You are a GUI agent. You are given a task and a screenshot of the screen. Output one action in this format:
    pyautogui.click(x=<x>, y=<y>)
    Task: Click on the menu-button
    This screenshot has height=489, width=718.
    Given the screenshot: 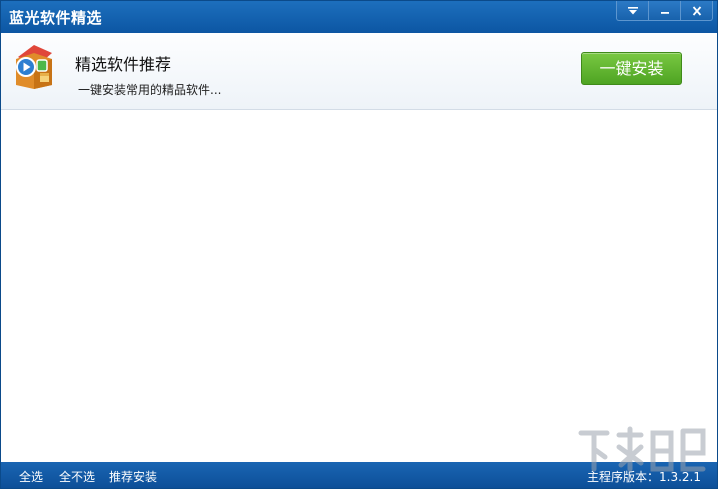 What is the action you would take?
    pyautogui.click(x=632, y=11)
    